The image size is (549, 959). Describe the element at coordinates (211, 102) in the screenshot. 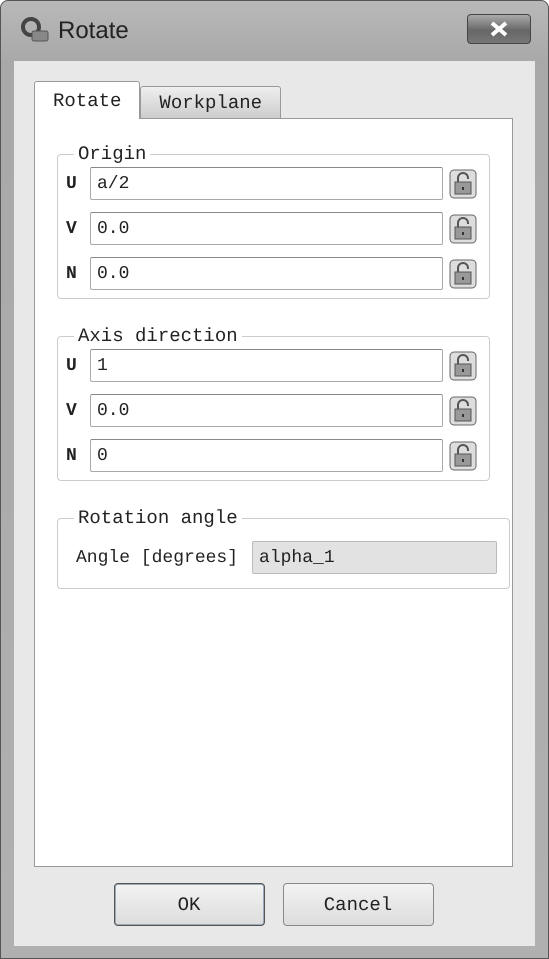

I see `tab: Workplane` at that location.